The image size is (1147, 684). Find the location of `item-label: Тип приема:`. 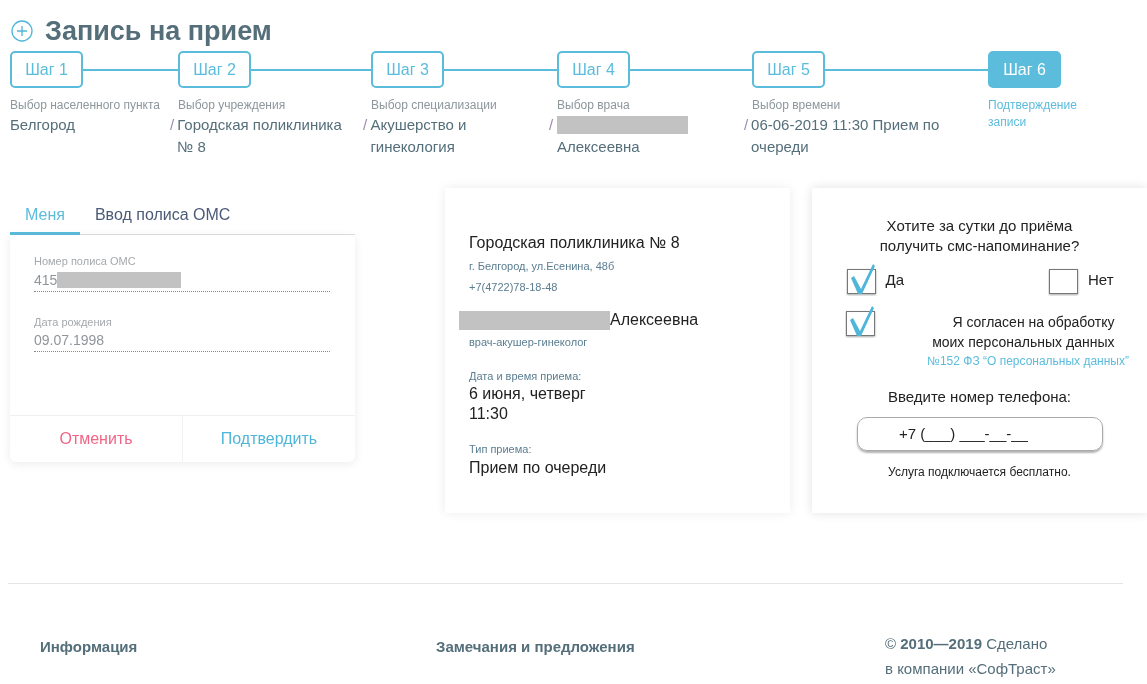

item-label: Тип приема: is located at coordinates (501, 449).